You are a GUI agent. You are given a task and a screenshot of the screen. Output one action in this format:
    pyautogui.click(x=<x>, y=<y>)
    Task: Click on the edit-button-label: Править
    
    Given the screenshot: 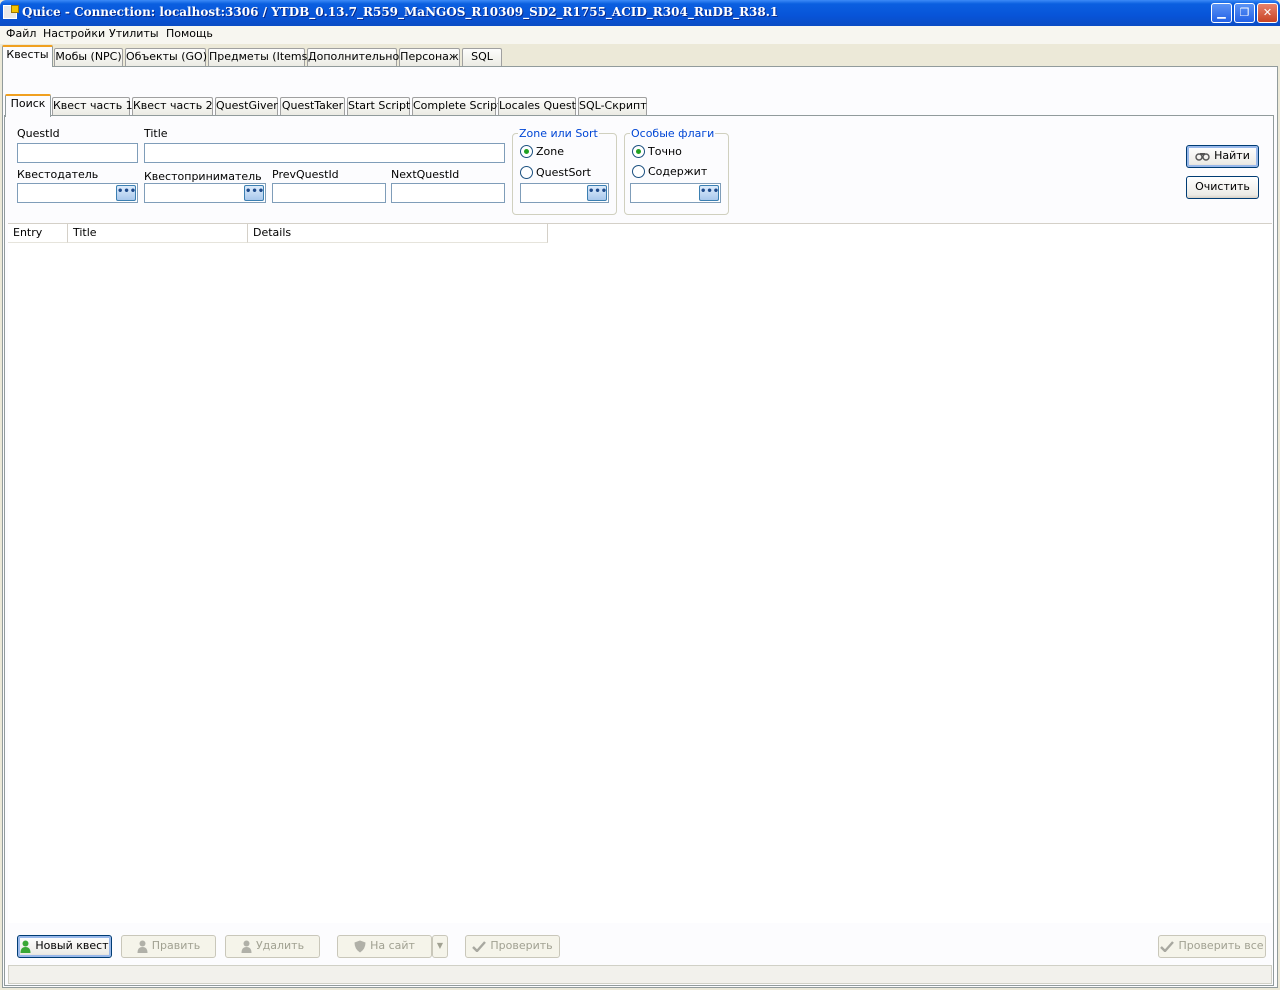 What is the action you would take?
    pyautogui.click(x=176, y=945)
    